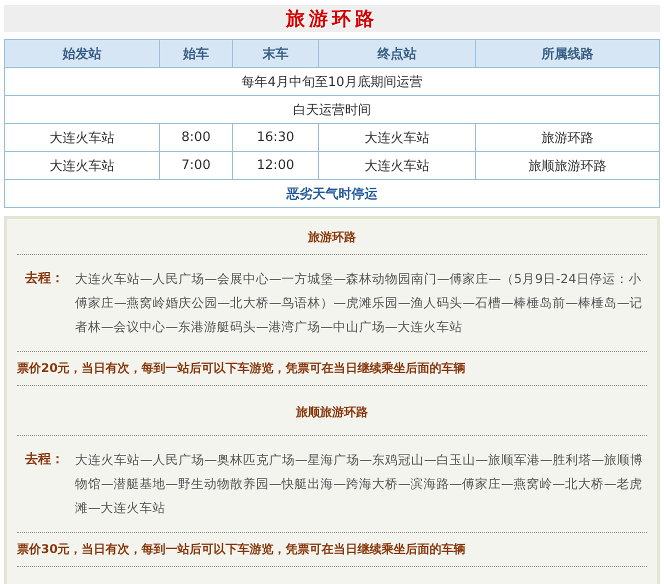  I want to click on column-header: 始发站, so click(82, 54).